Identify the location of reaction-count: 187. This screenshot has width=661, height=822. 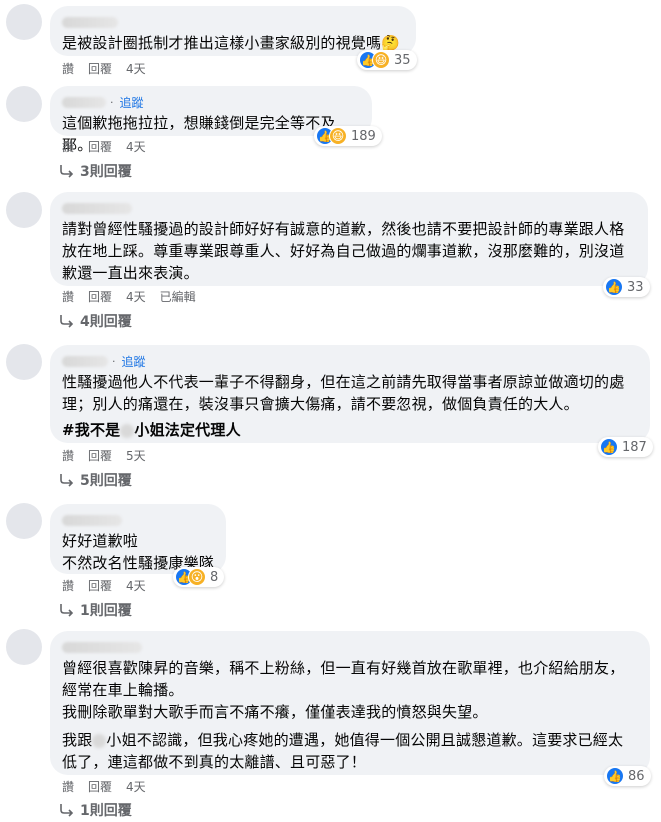
(634, 447).